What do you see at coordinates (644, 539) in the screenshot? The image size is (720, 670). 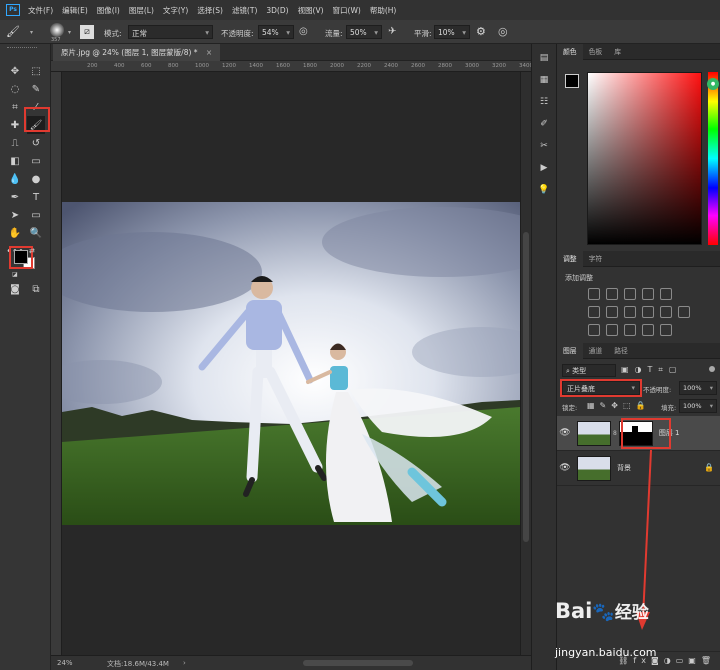 I see `annotation-arrow` at bounding box center [644, 539].